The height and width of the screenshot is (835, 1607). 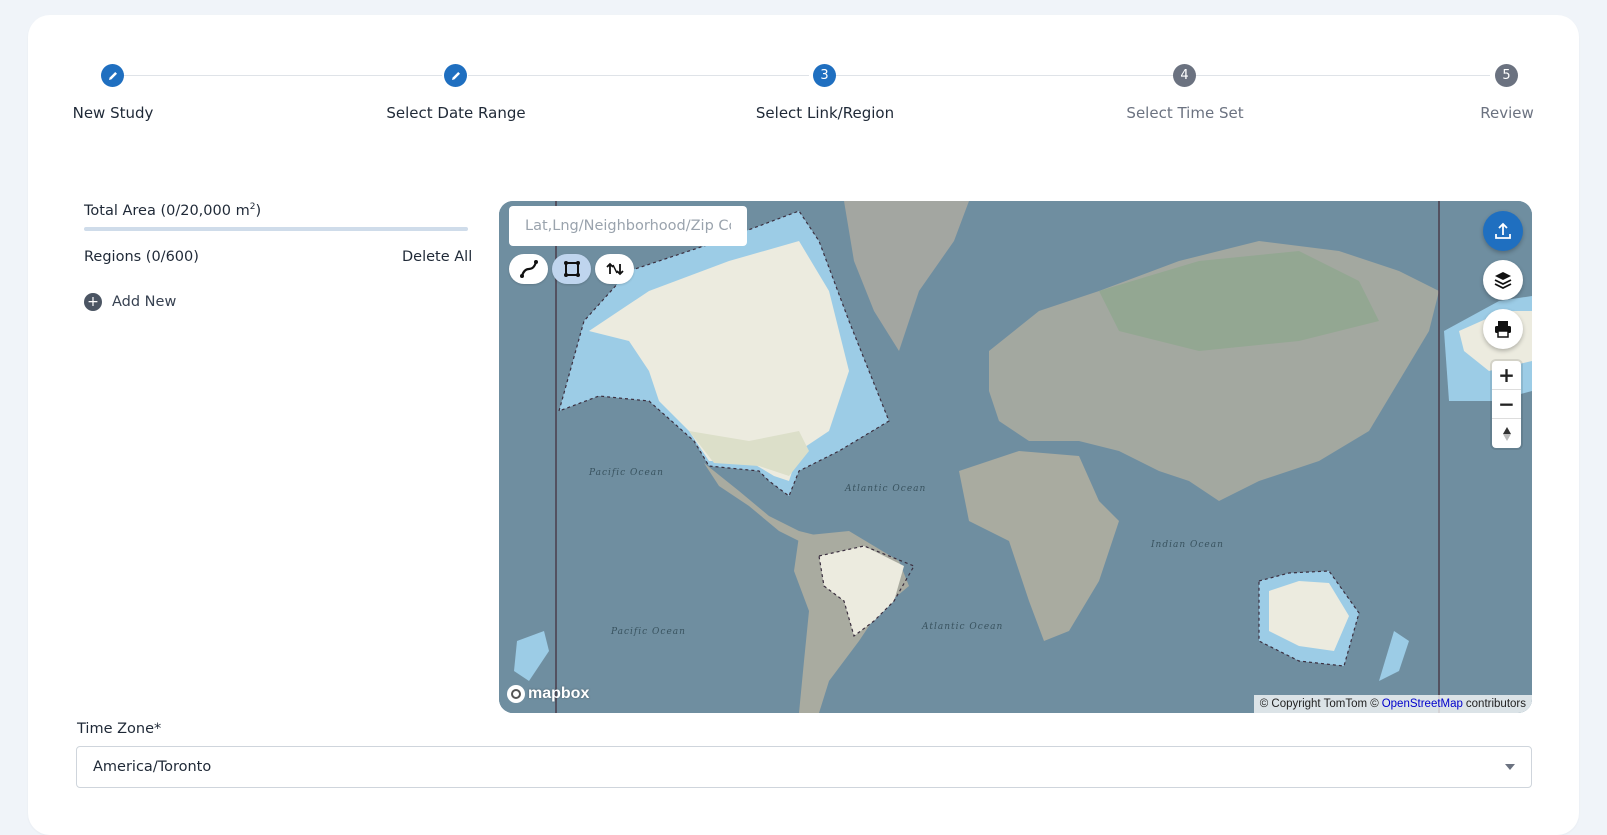 I want to click on attribution-prefix: © Copyright TomTom ©, so click(x=1319, y=704).